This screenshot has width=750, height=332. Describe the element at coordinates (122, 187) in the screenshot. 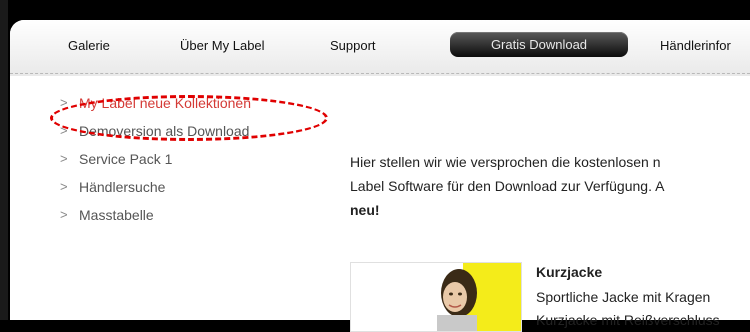

I see `sidebar-item-label: Händlersuche` at that location.